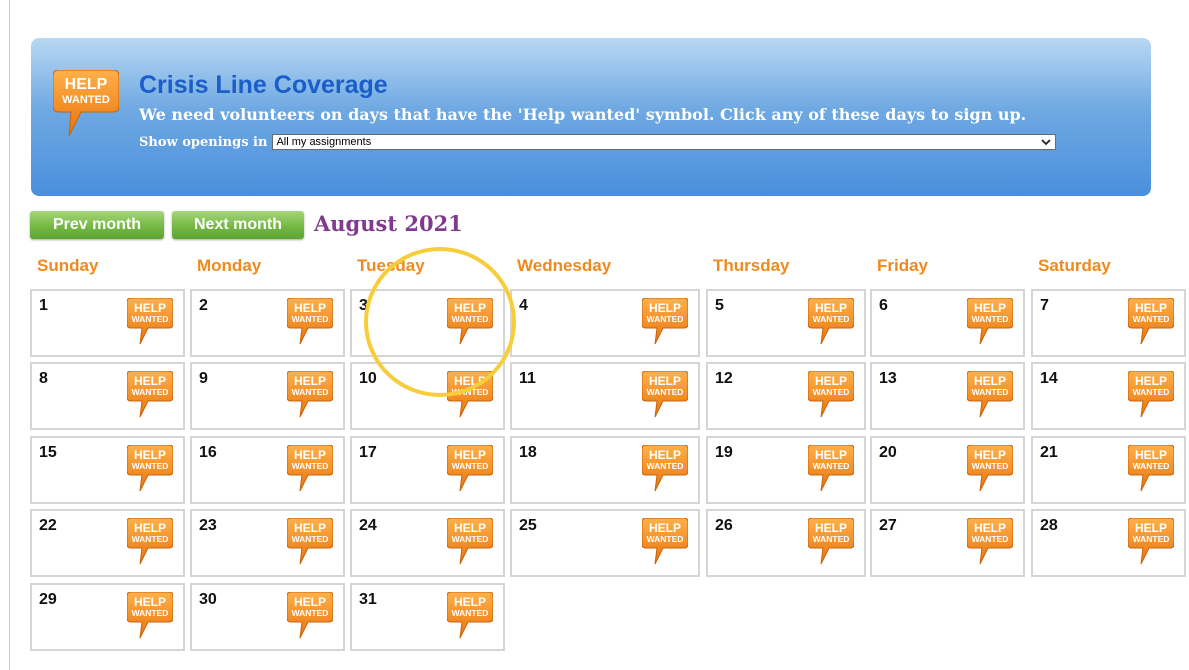 The height and width of the screenshot is (670, 1189). What do you see at coordinates (664, 142) in the screenshot?
I see `assignments-select: All my assignments` at bounding box center [664, 142].